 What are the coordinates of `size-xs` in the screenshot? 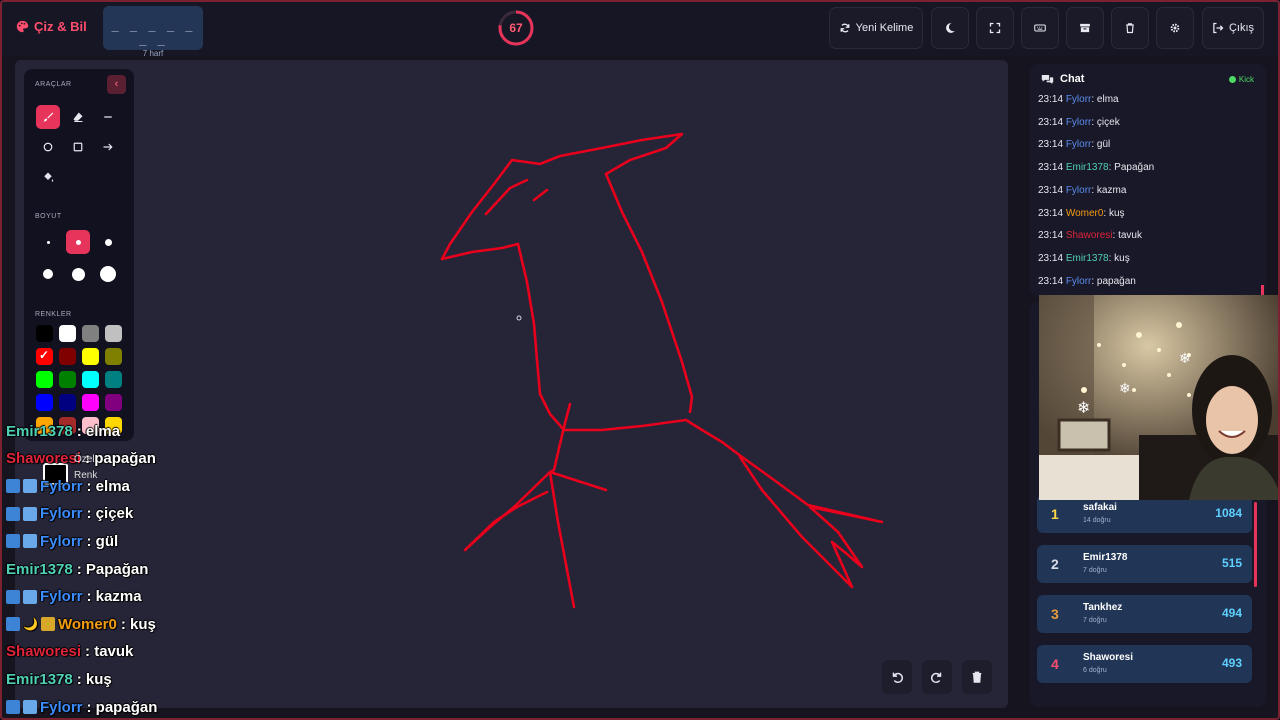 It's located at (48, 242).